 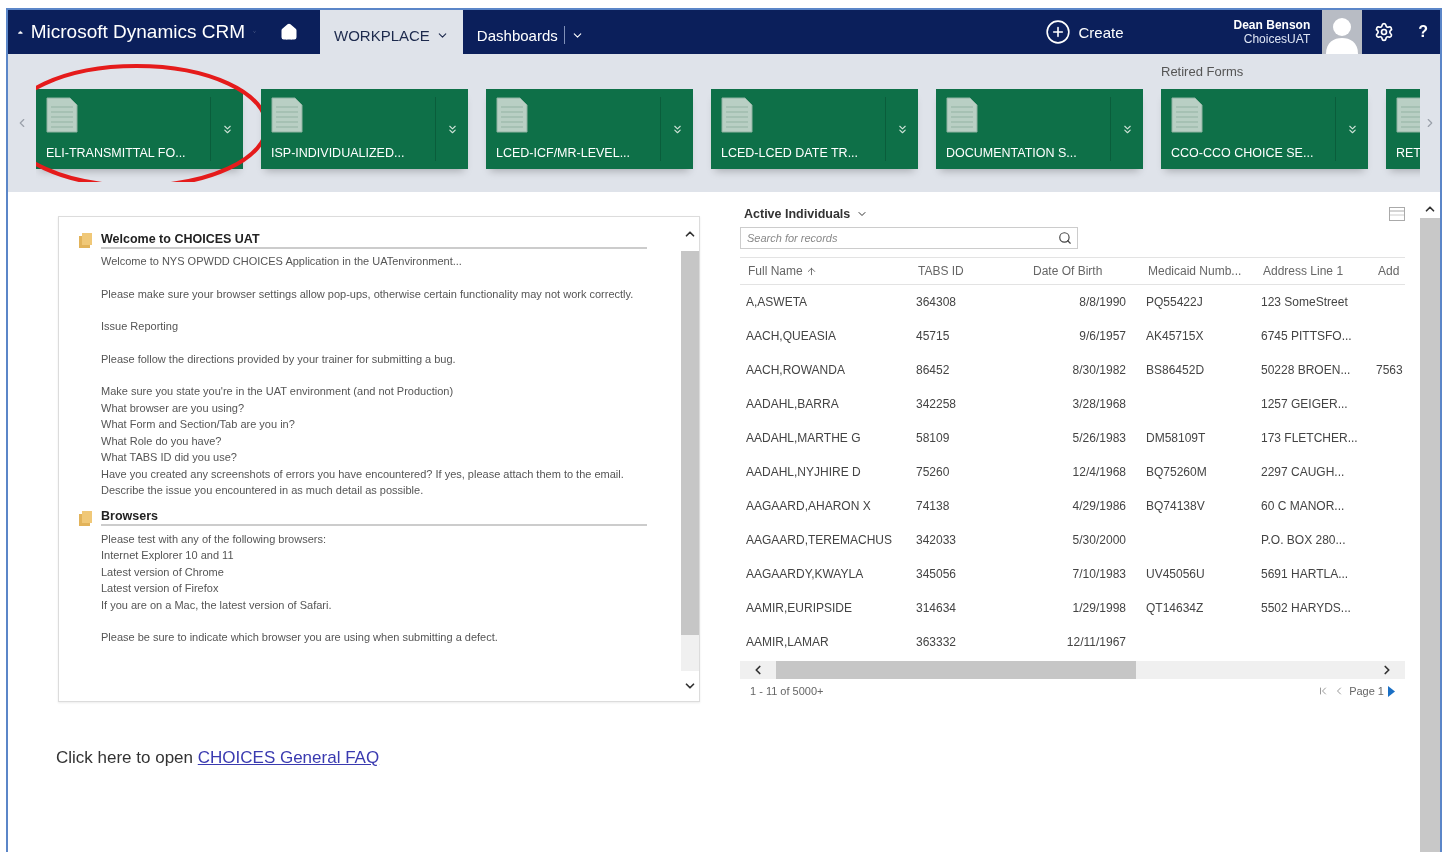 I want to click on sort-arrow-icon, so click(x=811, y=271).